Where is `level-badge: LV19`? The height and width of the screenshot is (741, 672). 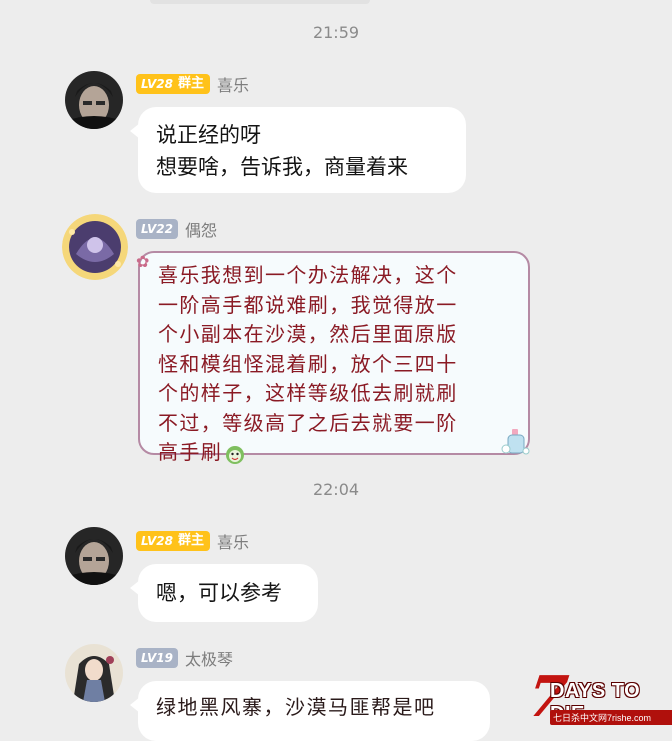 level-badge: LV19 is located at coordinates (157, 658).